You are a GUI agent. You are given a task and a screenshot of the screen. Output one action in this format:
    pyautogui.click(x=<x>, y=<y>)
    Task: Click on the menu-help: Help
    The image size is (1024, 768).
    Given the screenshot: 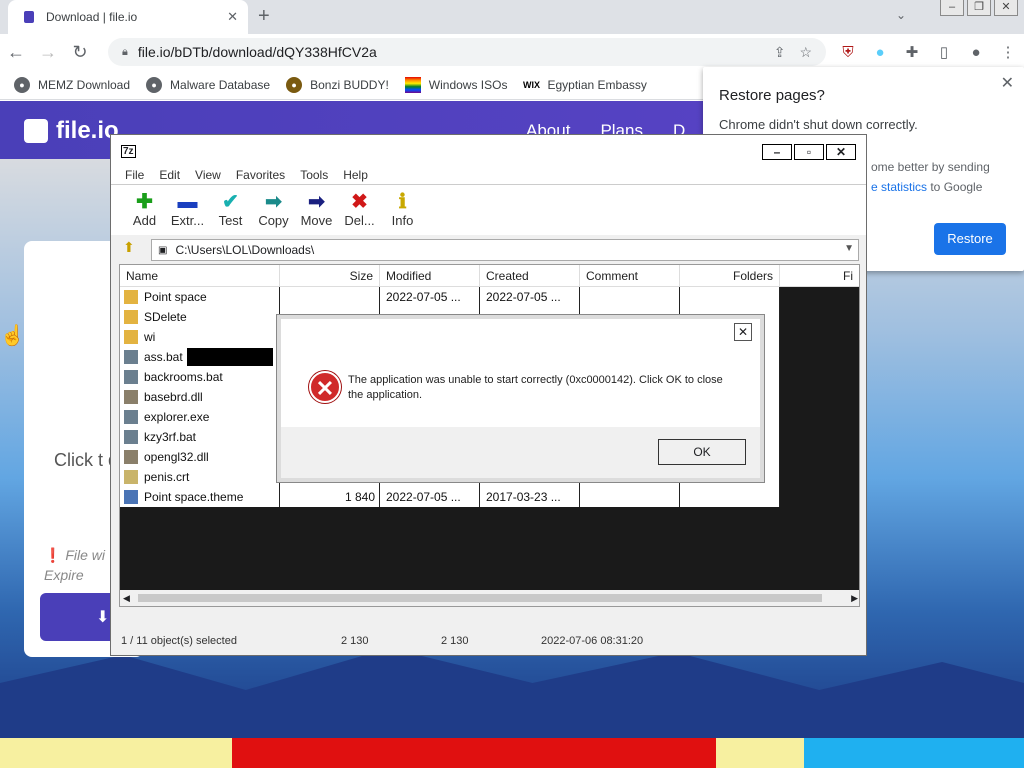 What is the action you would take?
    pyautogui.click(x=355, y=175)
    